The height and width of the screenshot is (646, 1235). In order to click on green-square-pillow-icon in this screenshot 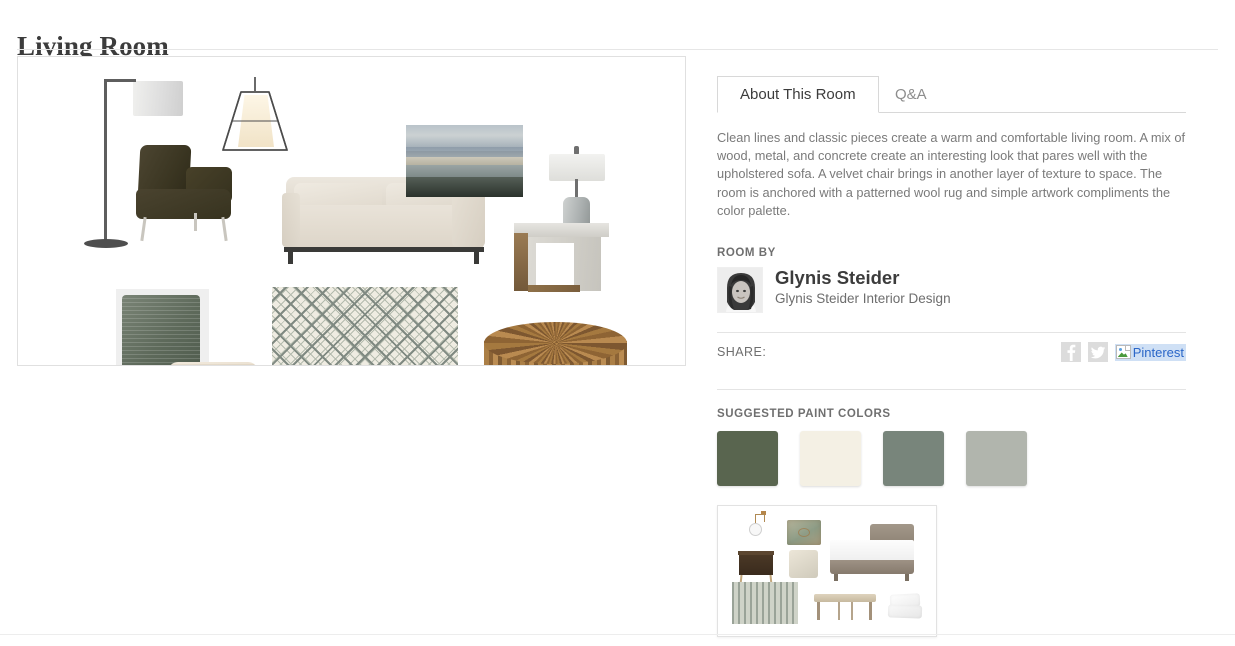, I will do `click(161, 330)`.